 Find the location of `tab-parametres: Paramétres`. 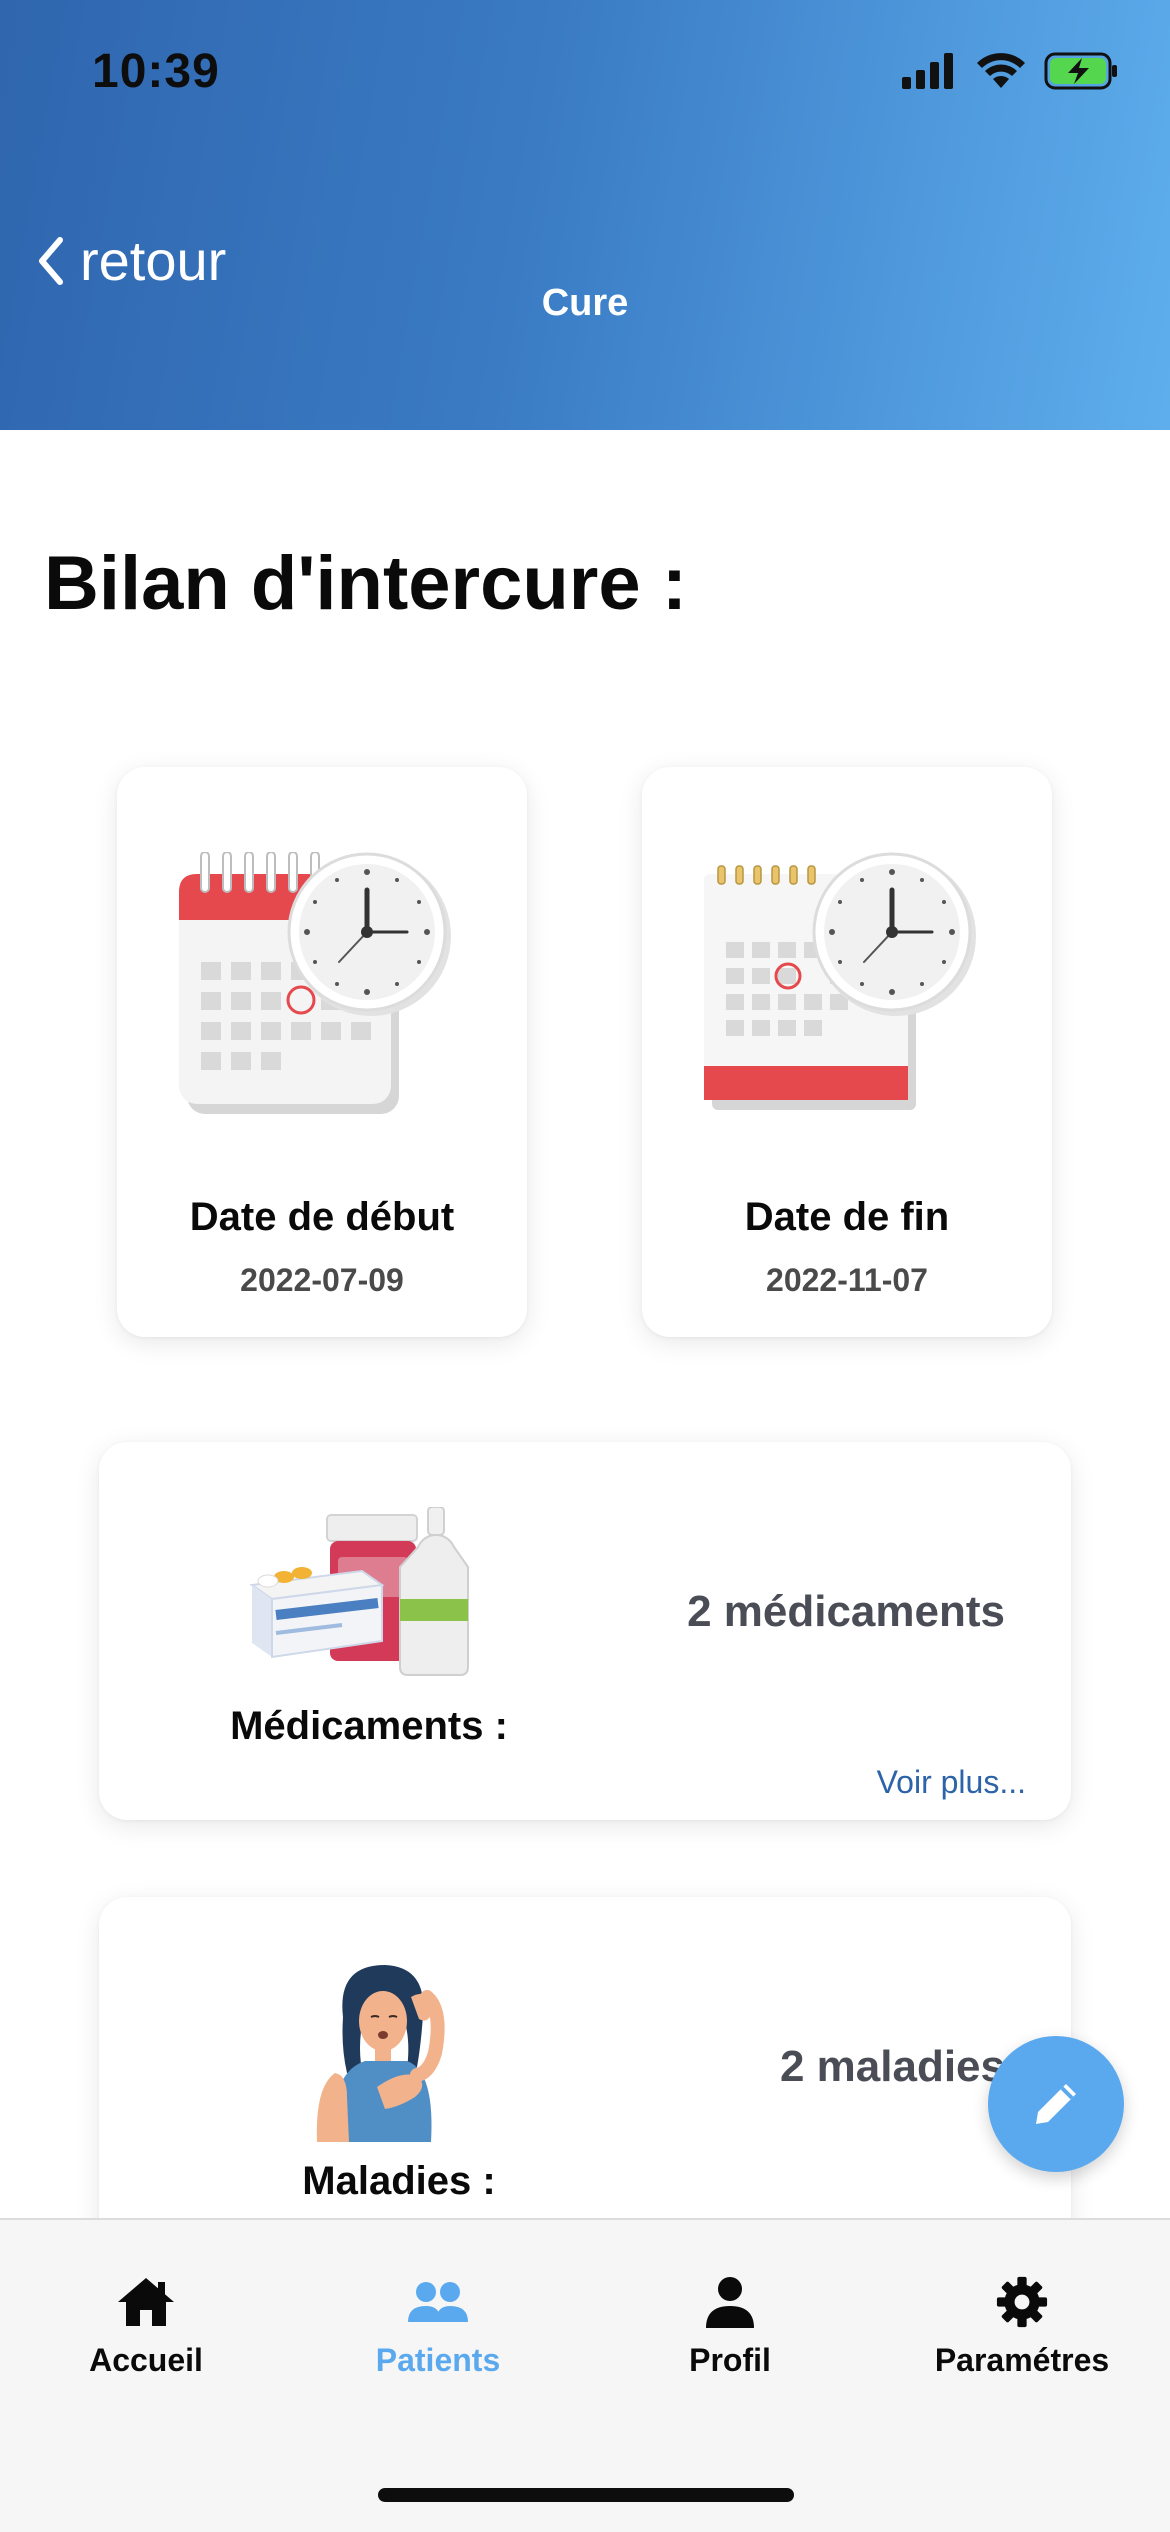

tab-parametres: Paramétres is located at coordinates (1022, 2327).